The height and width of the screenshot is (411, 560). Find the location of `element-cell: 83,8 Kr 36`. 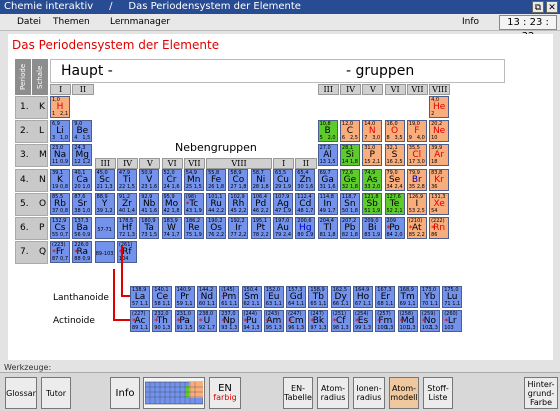

element-cell: 83,8 Kr 36 is located at coordinates (439, 179).